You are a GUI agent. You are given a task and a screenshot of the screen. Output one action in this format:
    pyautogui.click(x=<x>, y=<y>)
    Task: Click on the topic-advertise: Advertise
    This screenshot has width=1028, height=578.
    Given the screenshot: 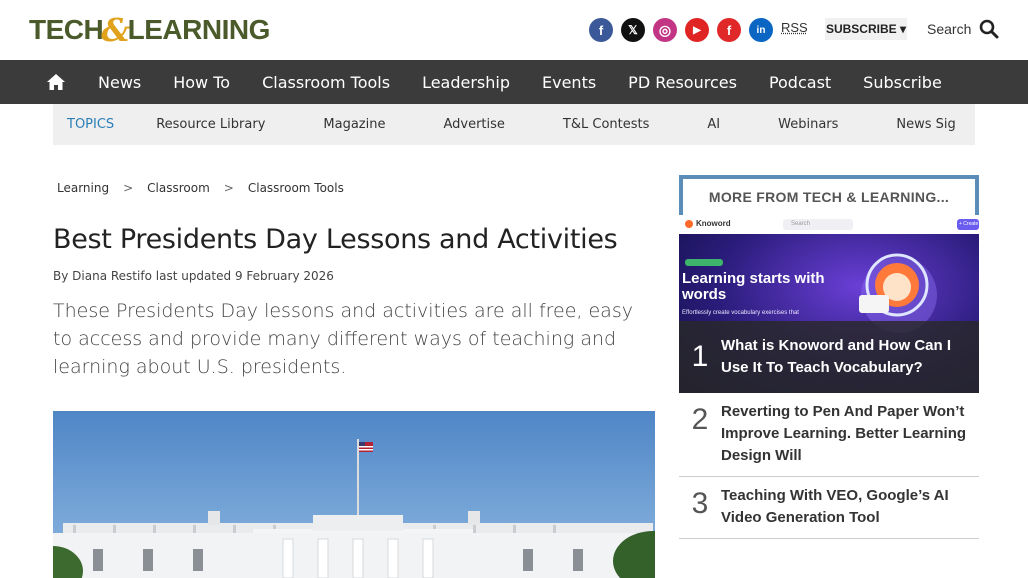 What is the action you would take?
    pyautogui.click(x=473, y=124)
    